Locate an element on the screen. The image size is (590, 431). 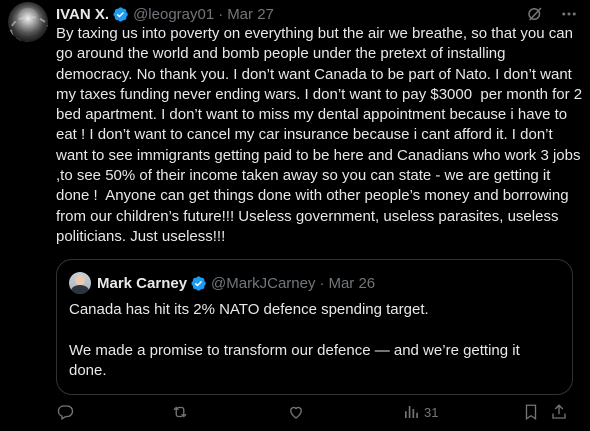
author-handle: @leogray01 is located at coordinates (173, 14).